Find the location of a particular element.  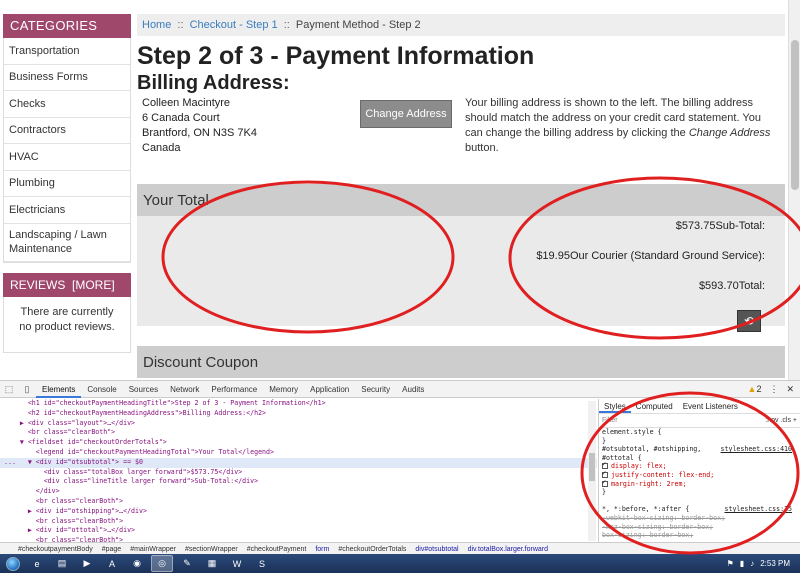

tab-elements: Elements is located at coordinates (59, 389).